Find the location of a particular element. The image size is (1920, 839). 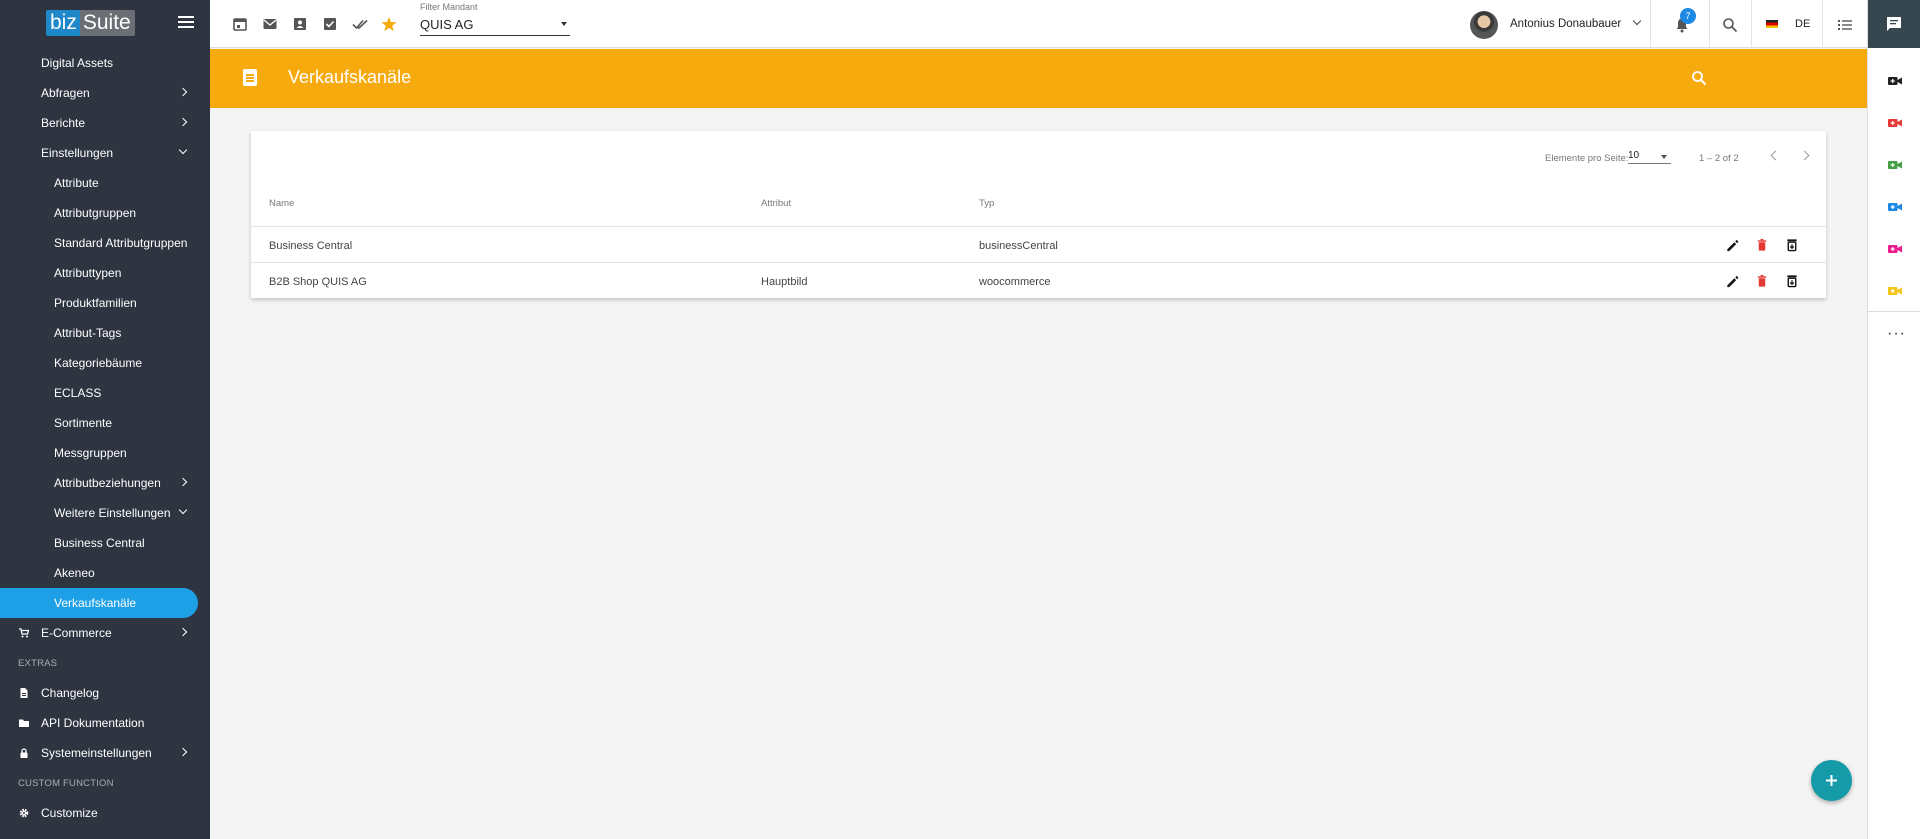

add-button is located at coordinates (1831, 780).